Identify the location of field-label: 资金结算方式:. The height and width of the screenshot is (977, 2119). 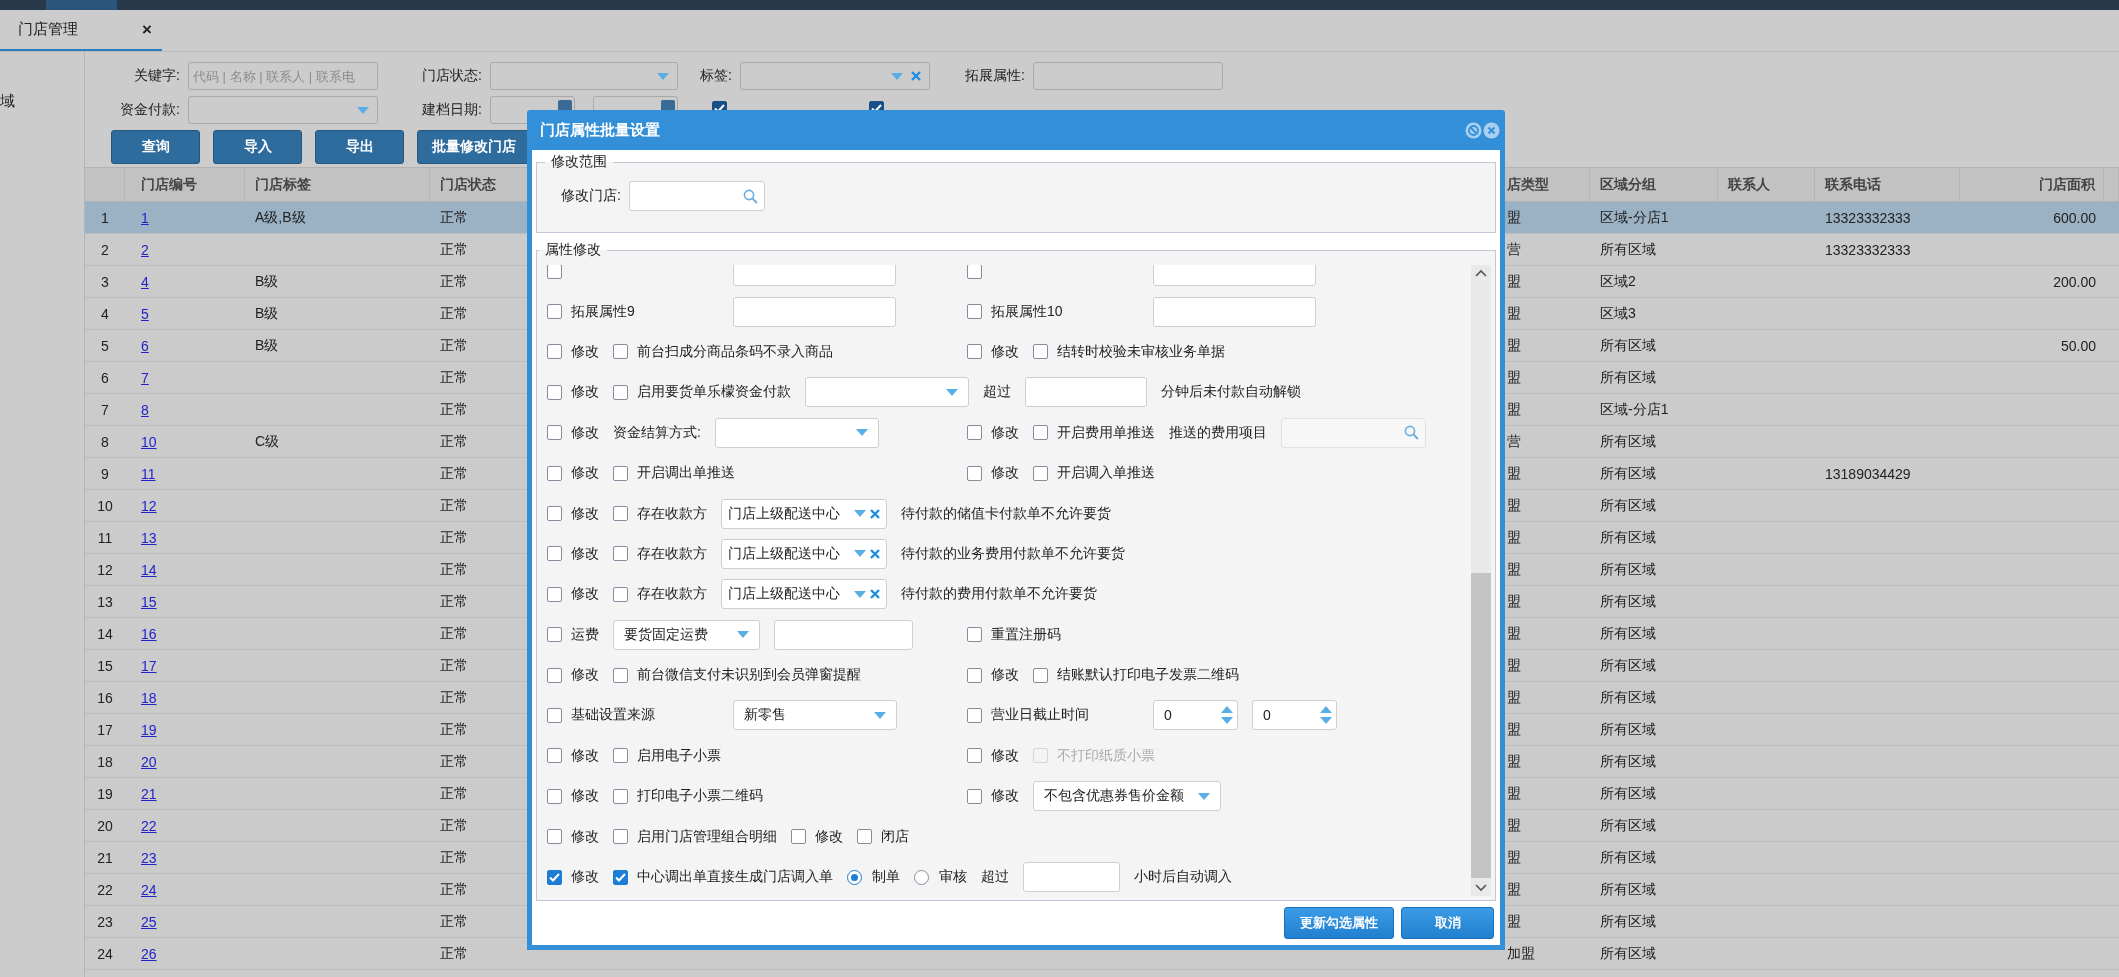
(657, 432).